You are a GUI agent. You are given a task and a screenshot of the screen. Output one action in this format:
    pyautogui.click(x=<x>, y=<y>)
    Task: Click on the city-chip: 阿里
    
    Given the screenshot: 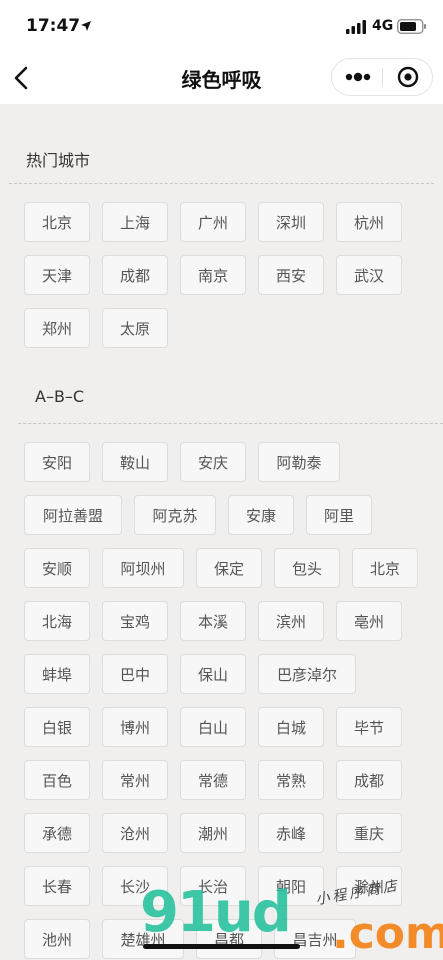 What is the action you would take?
    pyautogui.click(x=339, y=515)
    